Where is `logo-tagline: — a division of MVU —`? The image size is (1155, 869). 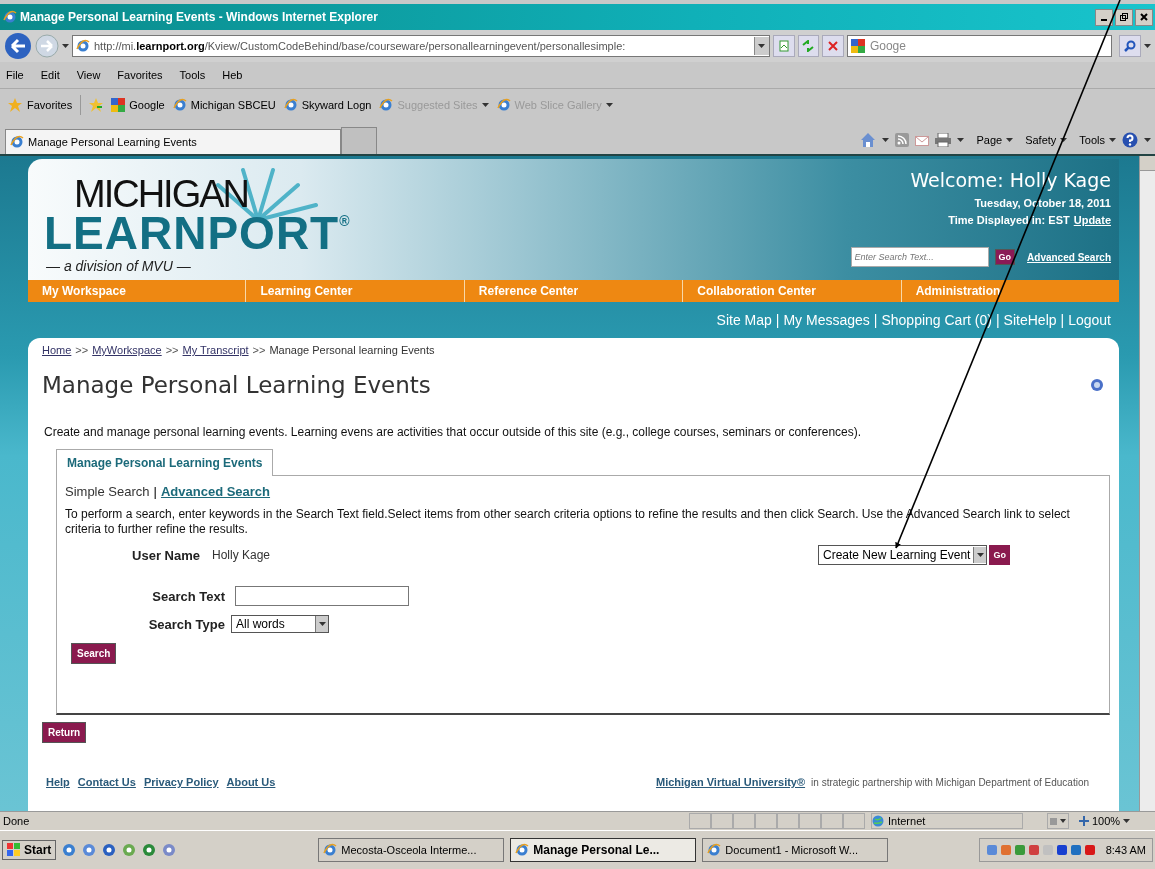
logo-tagline: — a division of MVU — is located at coordinates (118, 266).